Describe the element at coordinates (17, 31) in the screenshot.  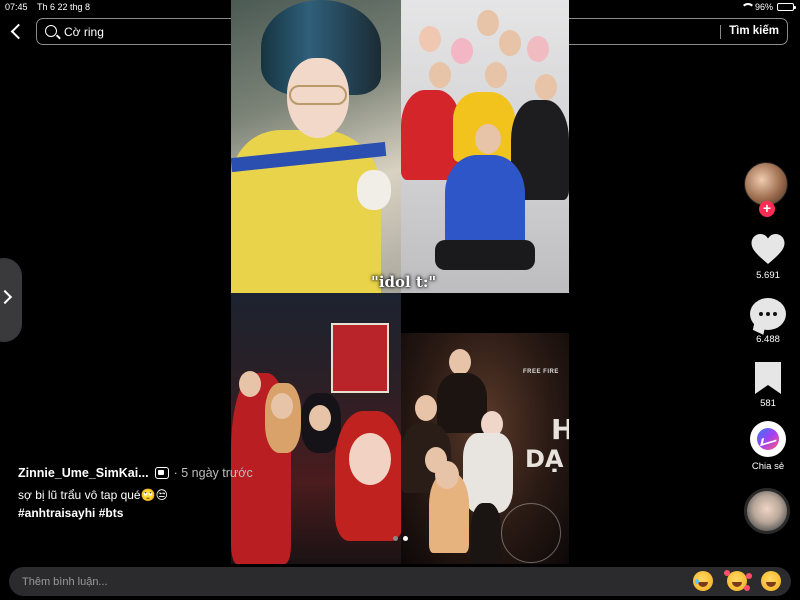
I see `back-icon` at that location.